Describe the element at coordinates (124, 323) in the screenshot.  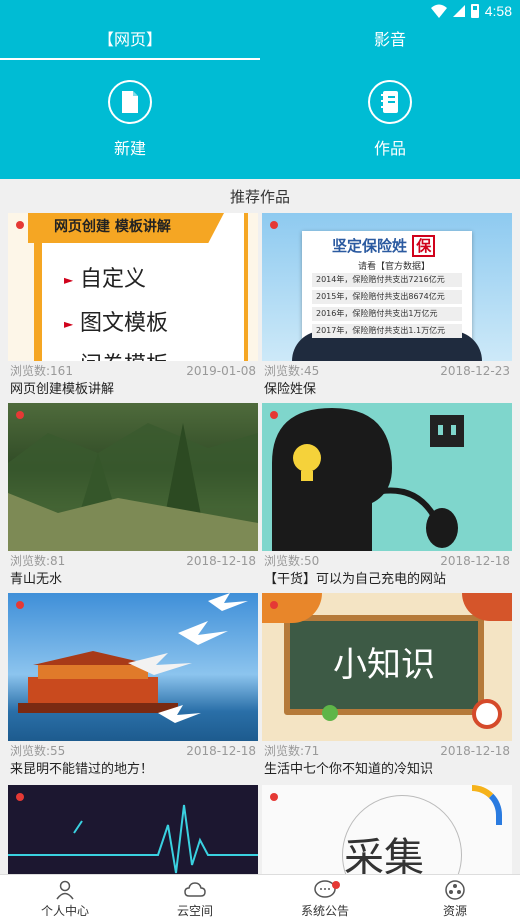
I see `thumb-line: 图文模板` at that location.